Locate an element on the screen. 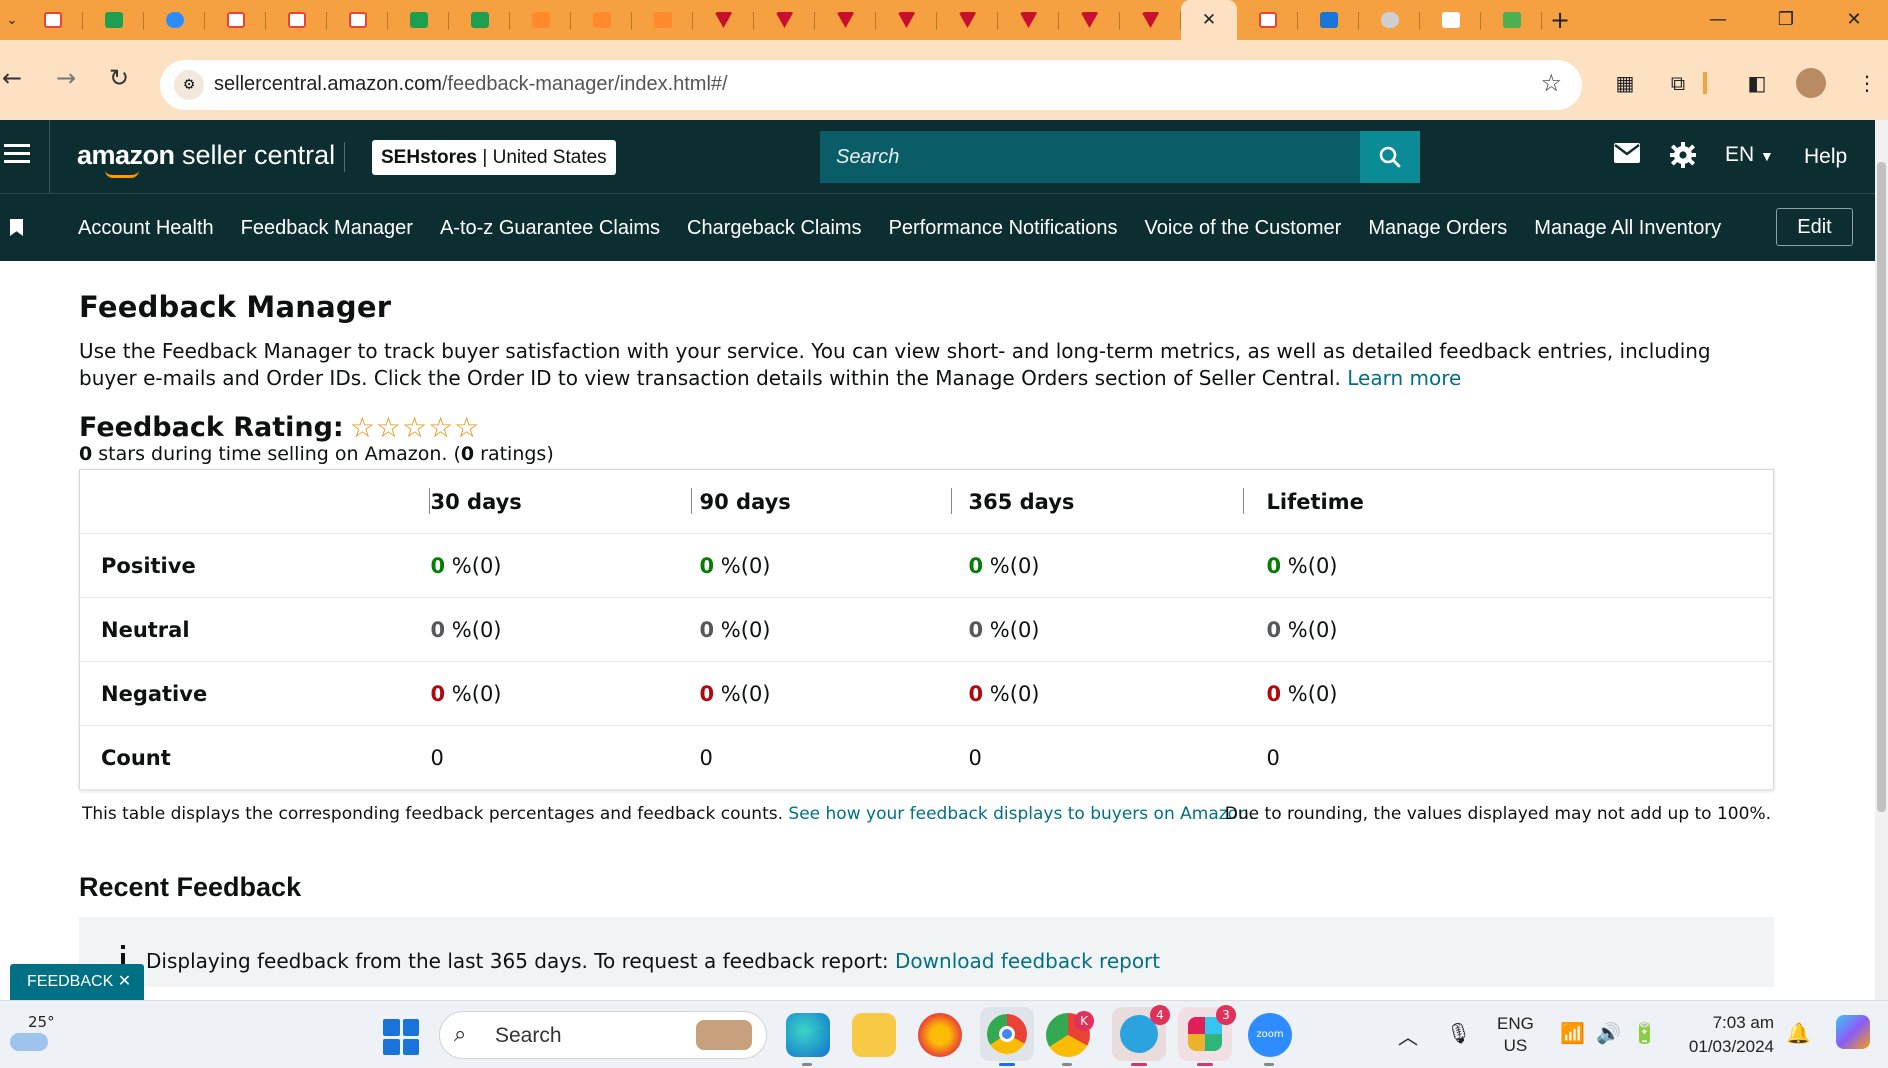 The width and height of the screenshot is (1888, 1068). side-panel-icon: ◧ is located at coordinates (1757, 83).